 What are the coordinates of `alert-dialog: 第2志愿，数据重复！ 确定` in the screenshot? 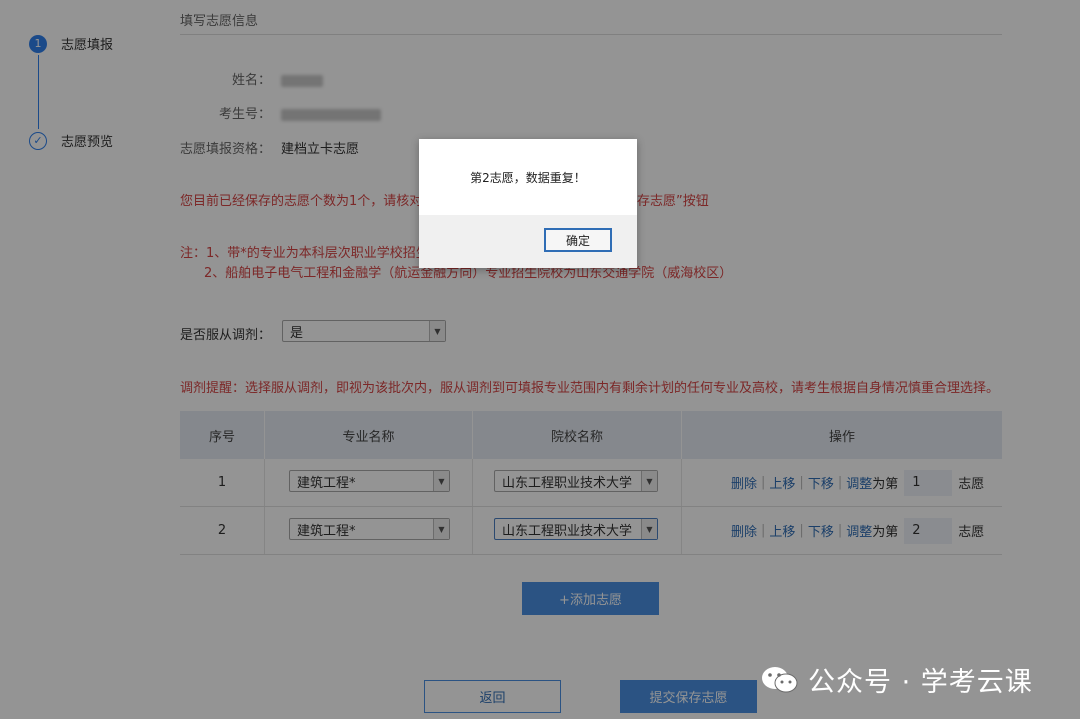 It's located at (528, 203).